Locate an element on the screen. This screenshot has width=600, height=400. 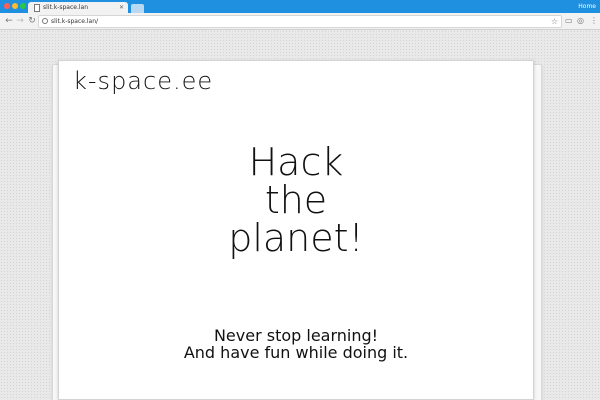
tab-close-button: ✕ is located at coordinates (121, 7).